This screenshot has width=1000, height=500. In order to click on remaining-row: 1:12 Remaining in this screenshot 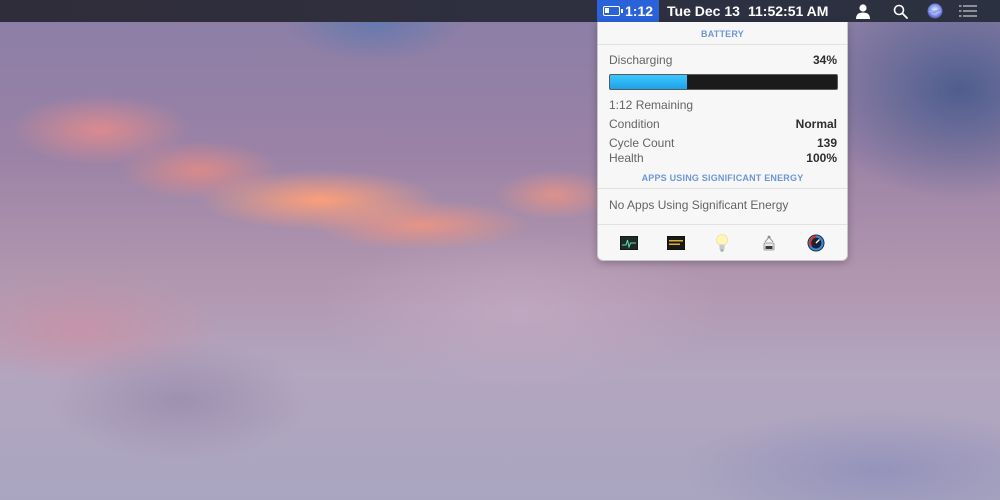, I will do `click(723, 105)`.